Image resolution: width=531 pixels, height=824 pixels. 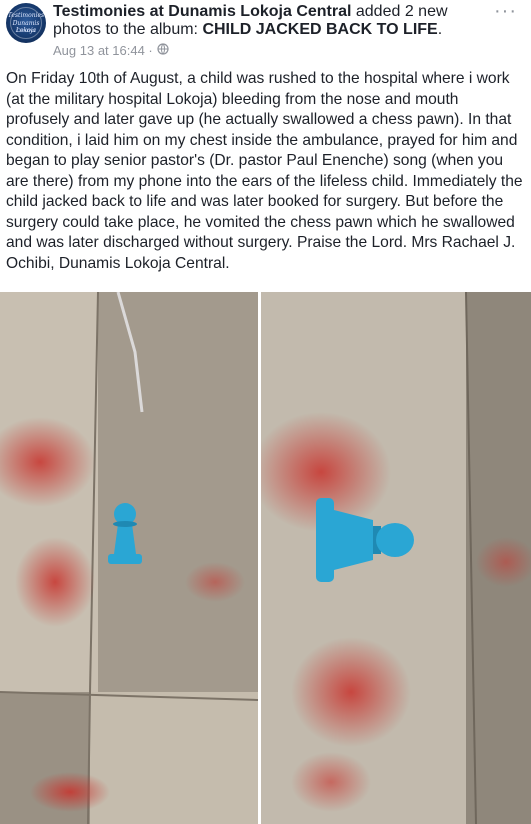 What do you see at coordinates (505, 11) in the screenshot?
I see `more-options-button: ···` at bounding box center [505, 11].